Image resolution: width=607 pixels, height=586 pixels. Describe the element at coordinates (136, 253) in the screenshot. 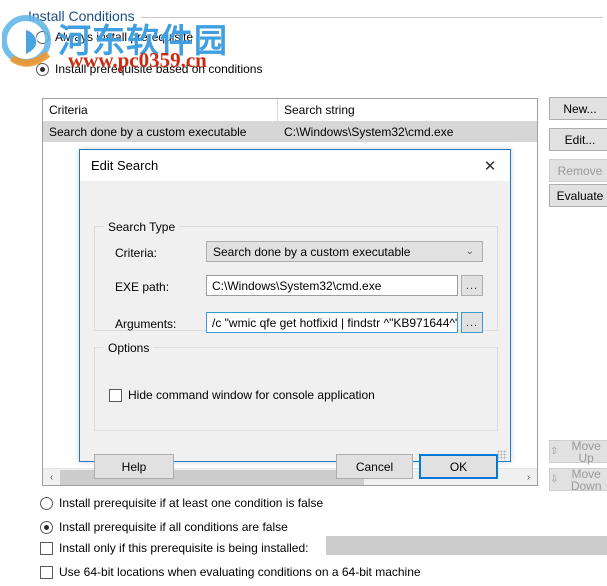

I see `criteria-label: Criteria:` at that location.